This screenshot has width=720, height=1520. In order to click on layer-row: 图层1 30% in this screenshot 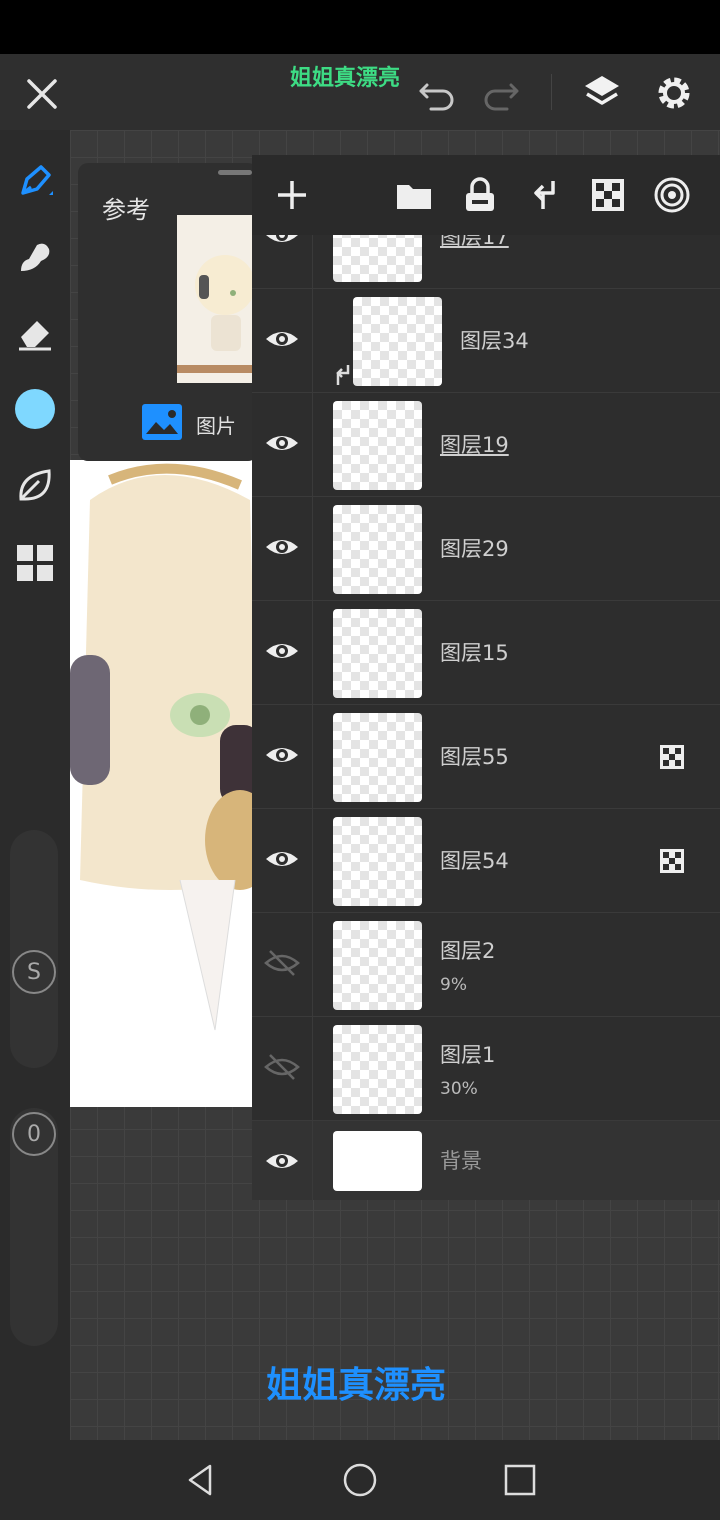, I will do `click(486, 1069)`.